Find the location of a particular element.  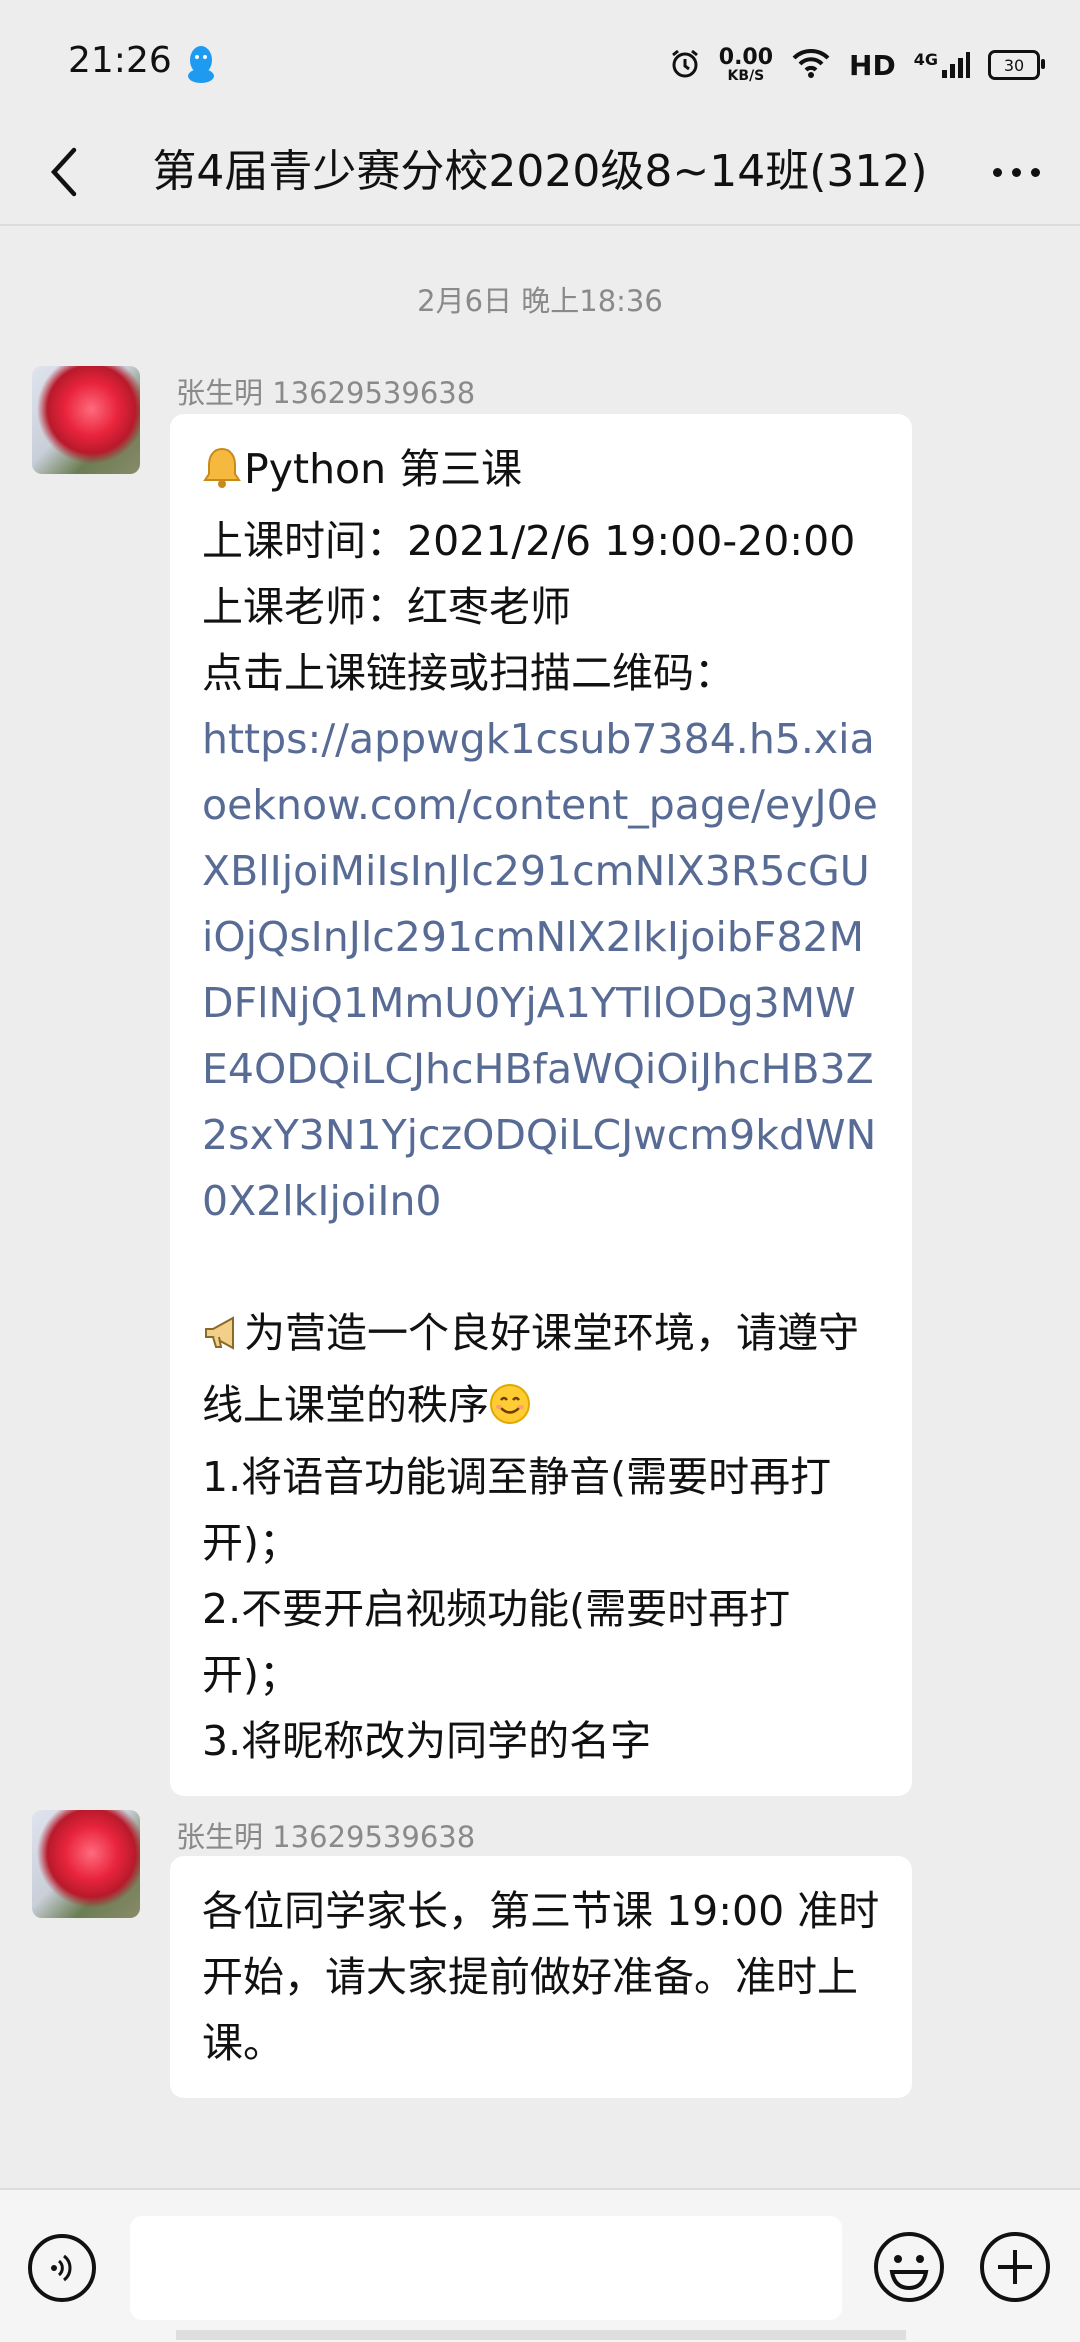

voice-icon is located at coordinates (61, 2268).